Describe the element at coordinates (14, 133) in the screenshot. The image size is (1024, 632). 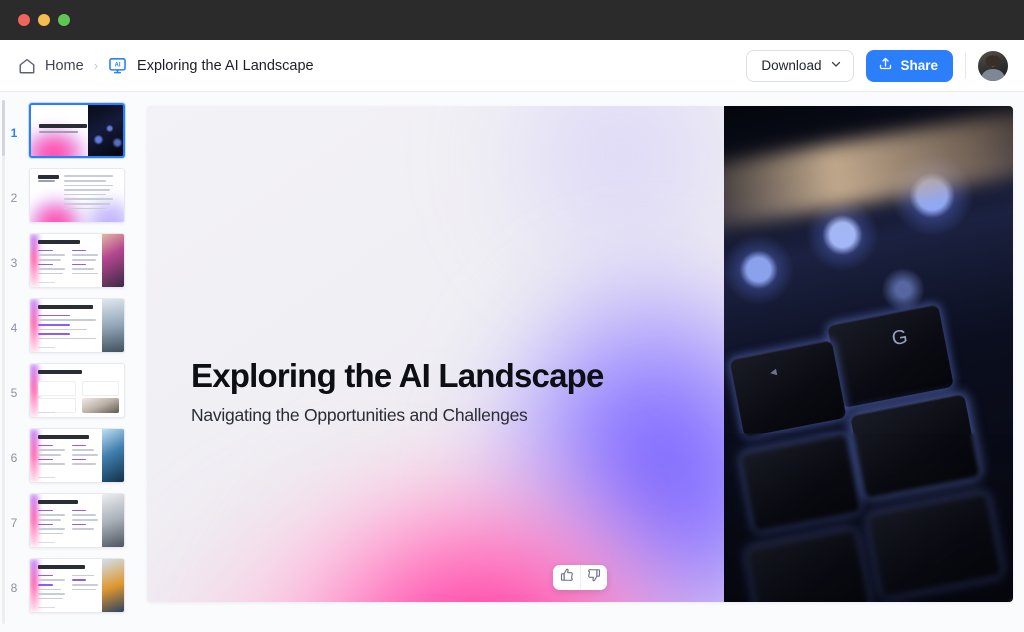
I see `slide-number-1: 1` at that location.